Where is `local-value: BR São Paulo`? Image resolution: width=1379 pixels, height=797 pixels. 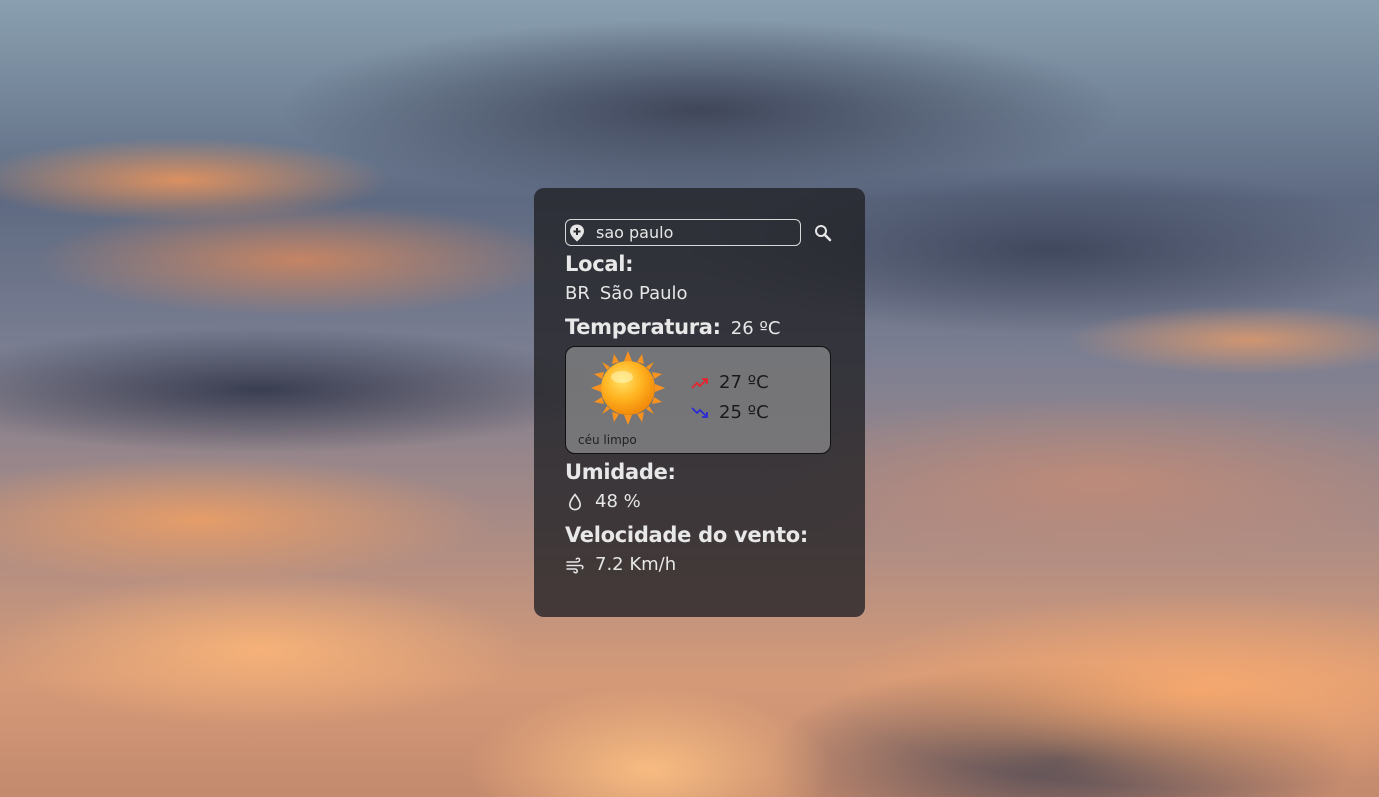
local-value: BR São Paulo is located at coordinates (699, 294).